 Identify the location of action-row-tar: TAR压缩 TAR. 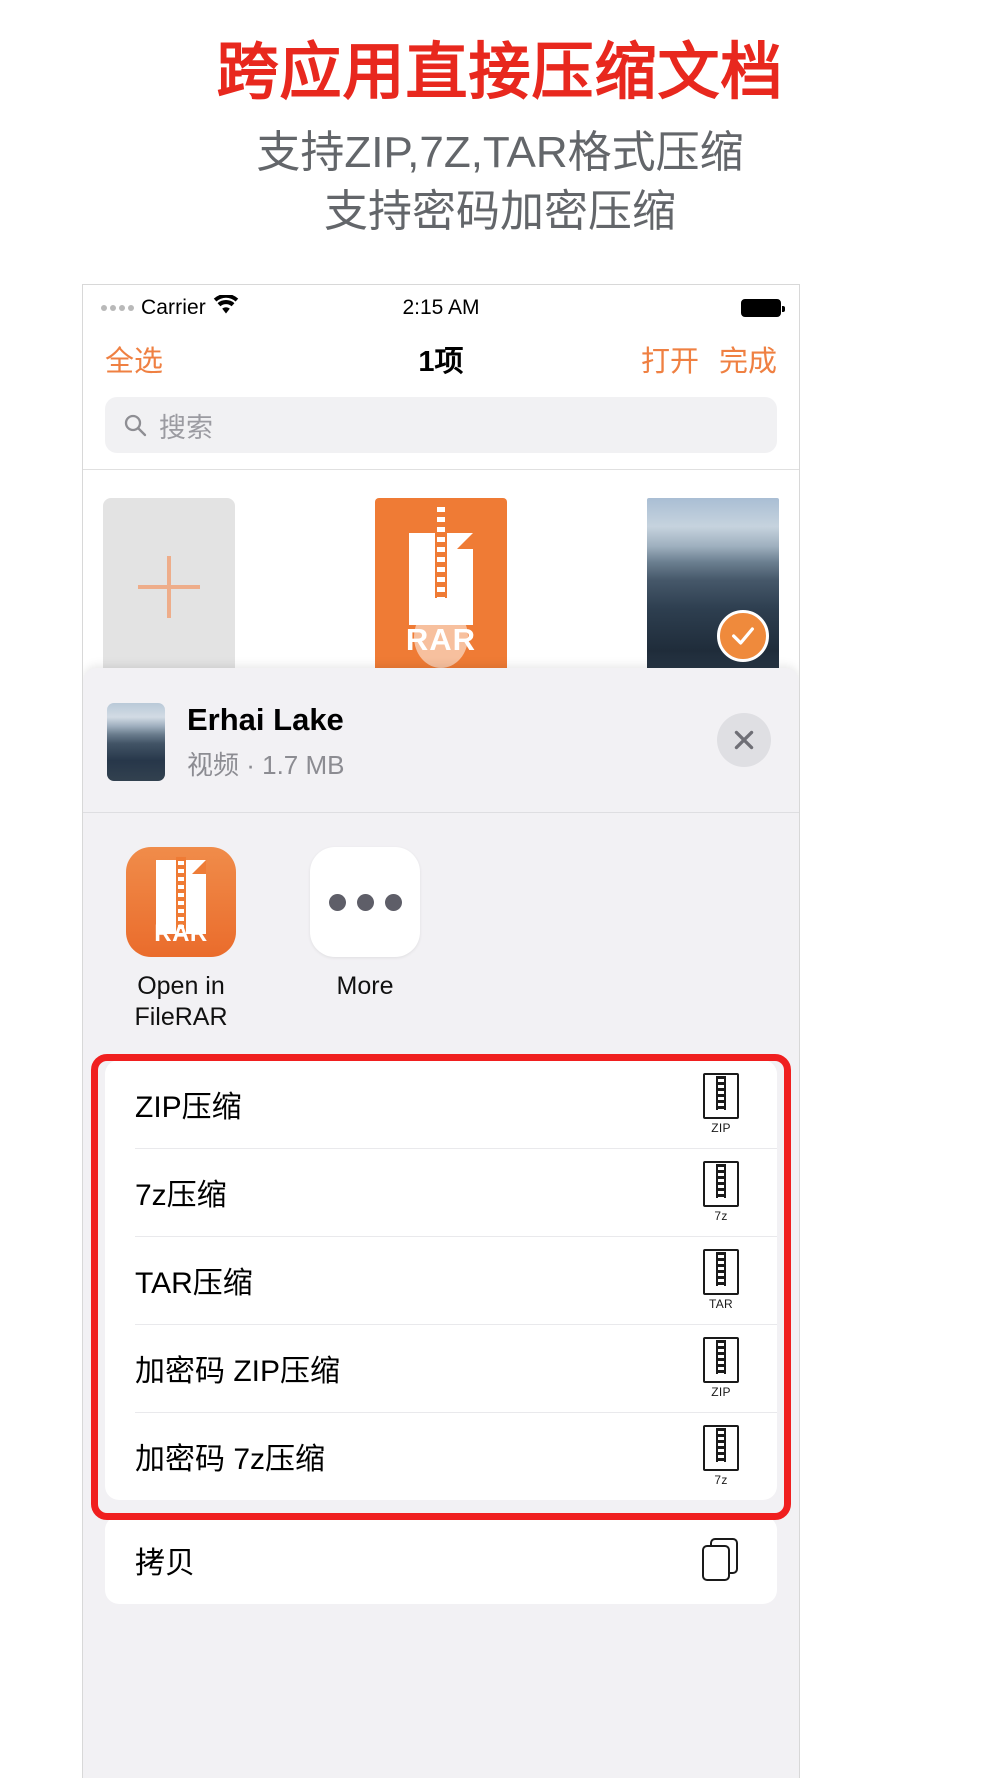
(441, 1279).